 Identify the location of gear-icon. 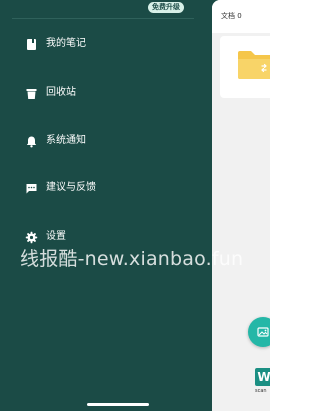
(31, 237).